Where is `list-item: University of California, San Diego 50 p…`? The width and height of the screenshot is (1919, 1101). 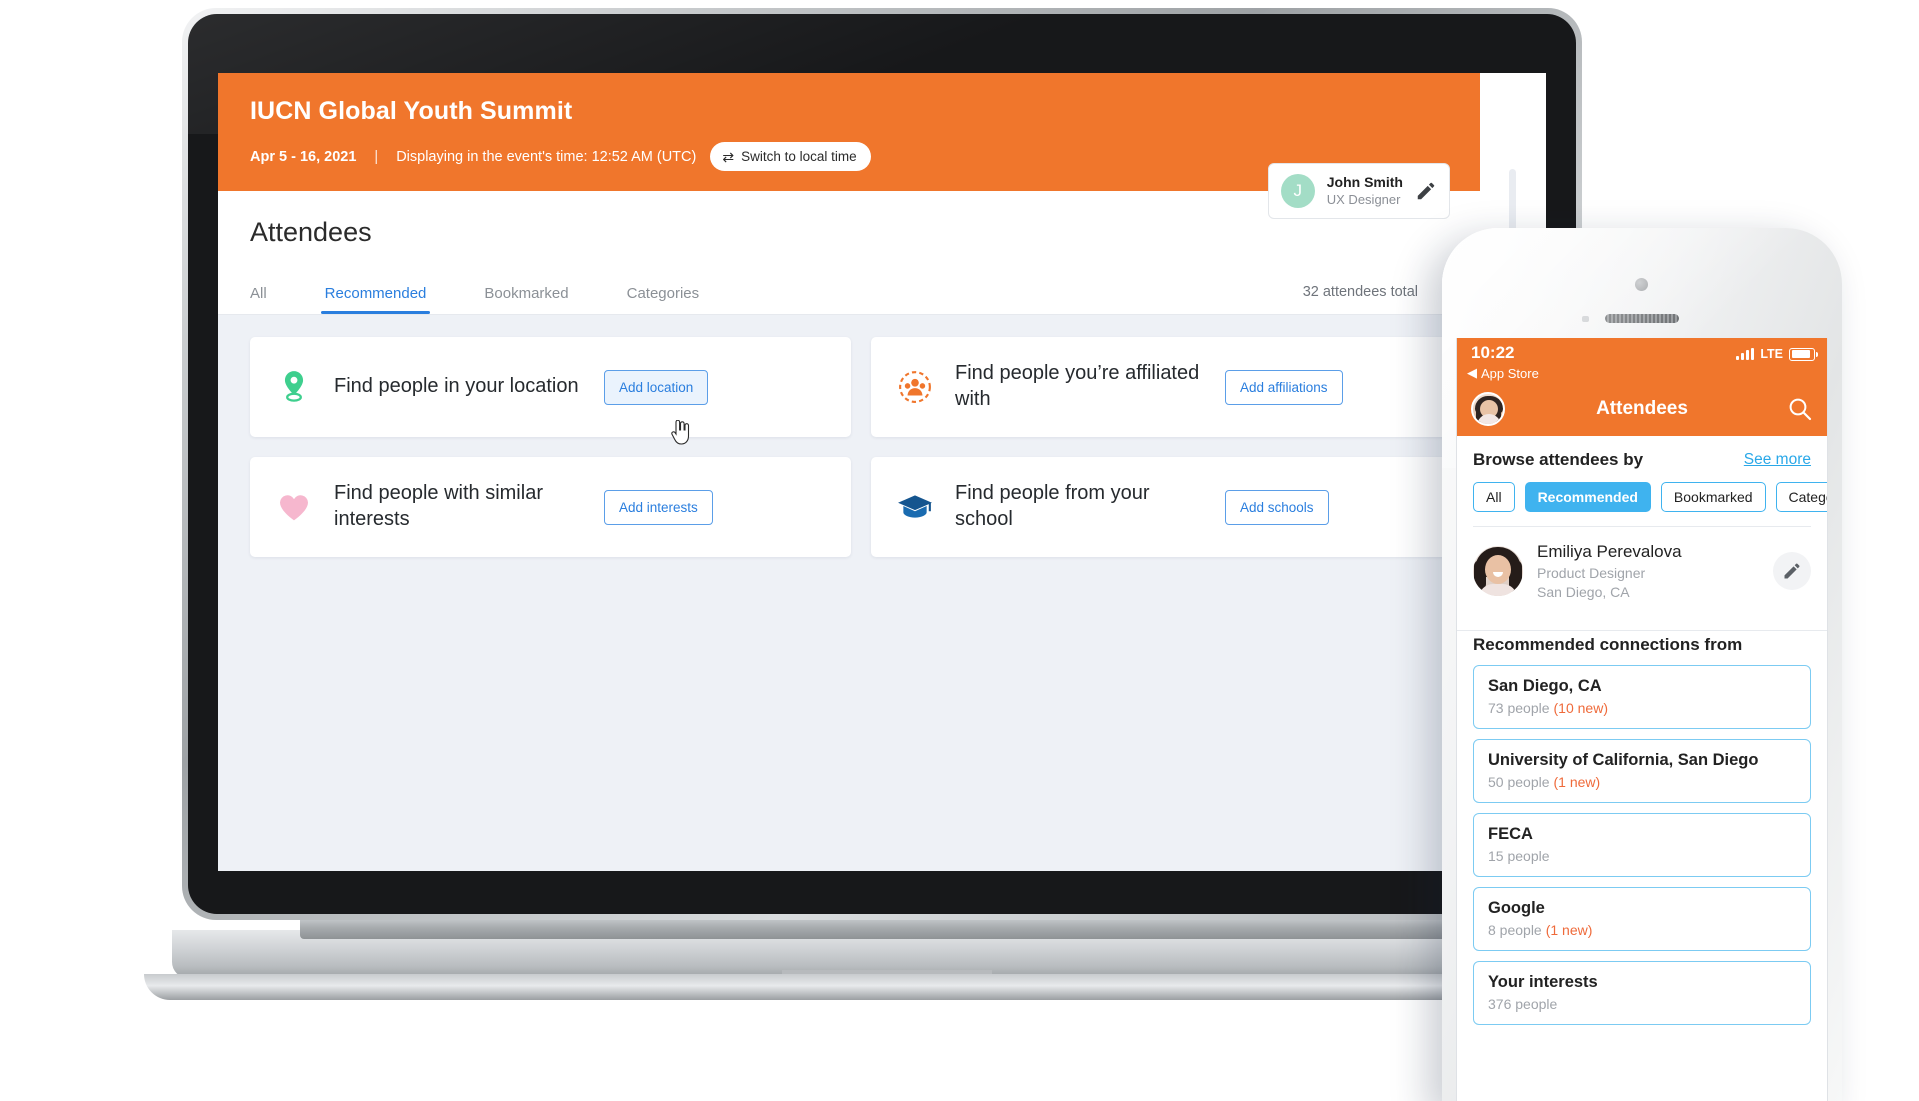
list-item: University of California, San Diego 50 p… is located at coordinates (1642, 770).